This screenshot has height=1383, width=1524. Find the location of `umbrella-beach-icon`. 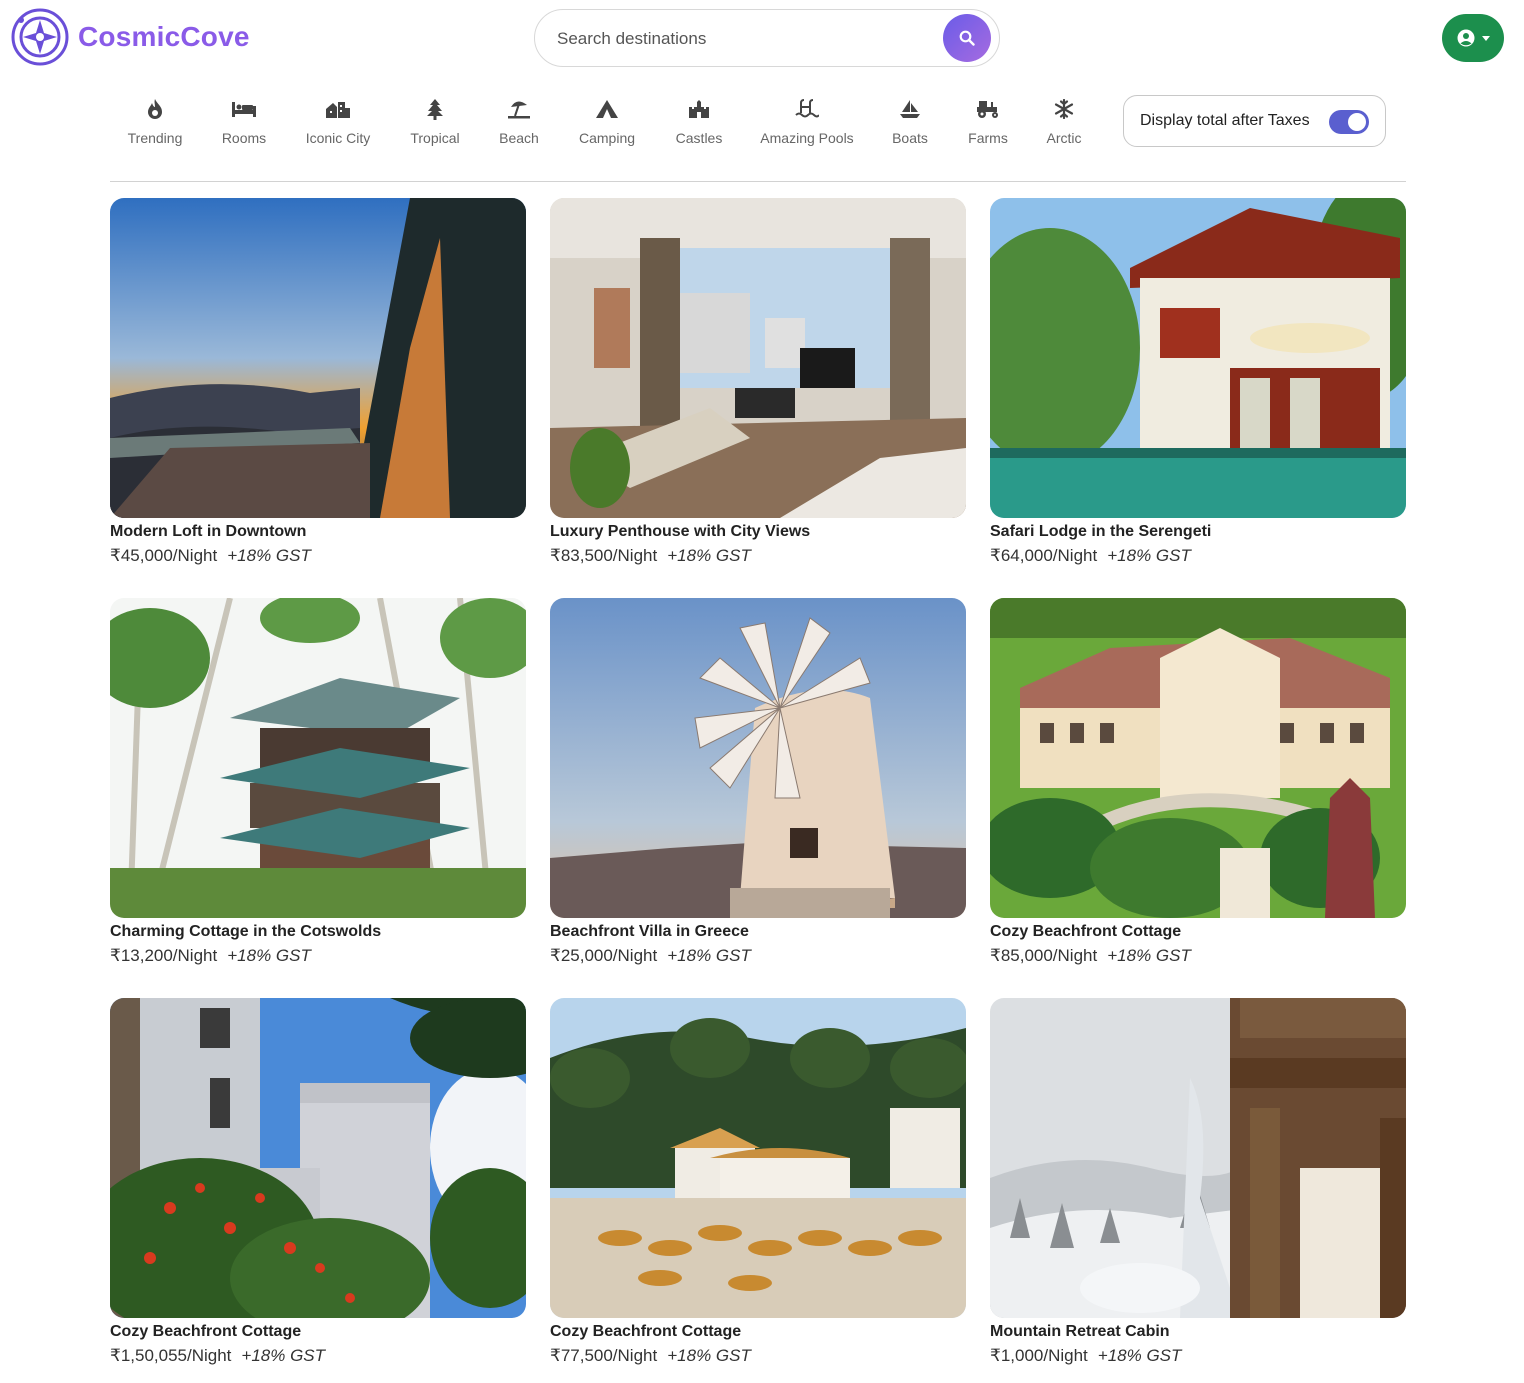

umbrella-beach-icon is located at coordinates (519, 110).